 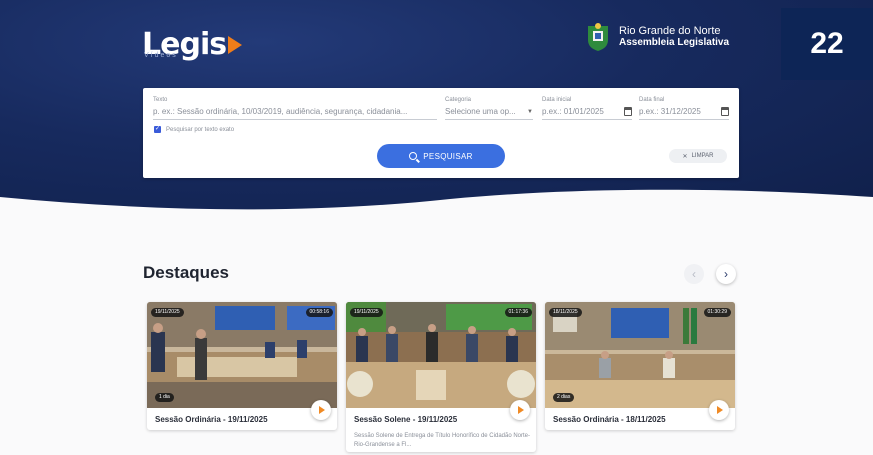 I want to click on end-date-field: Data final p.ex.: 31/12/2025, so click(x=684, y=108).